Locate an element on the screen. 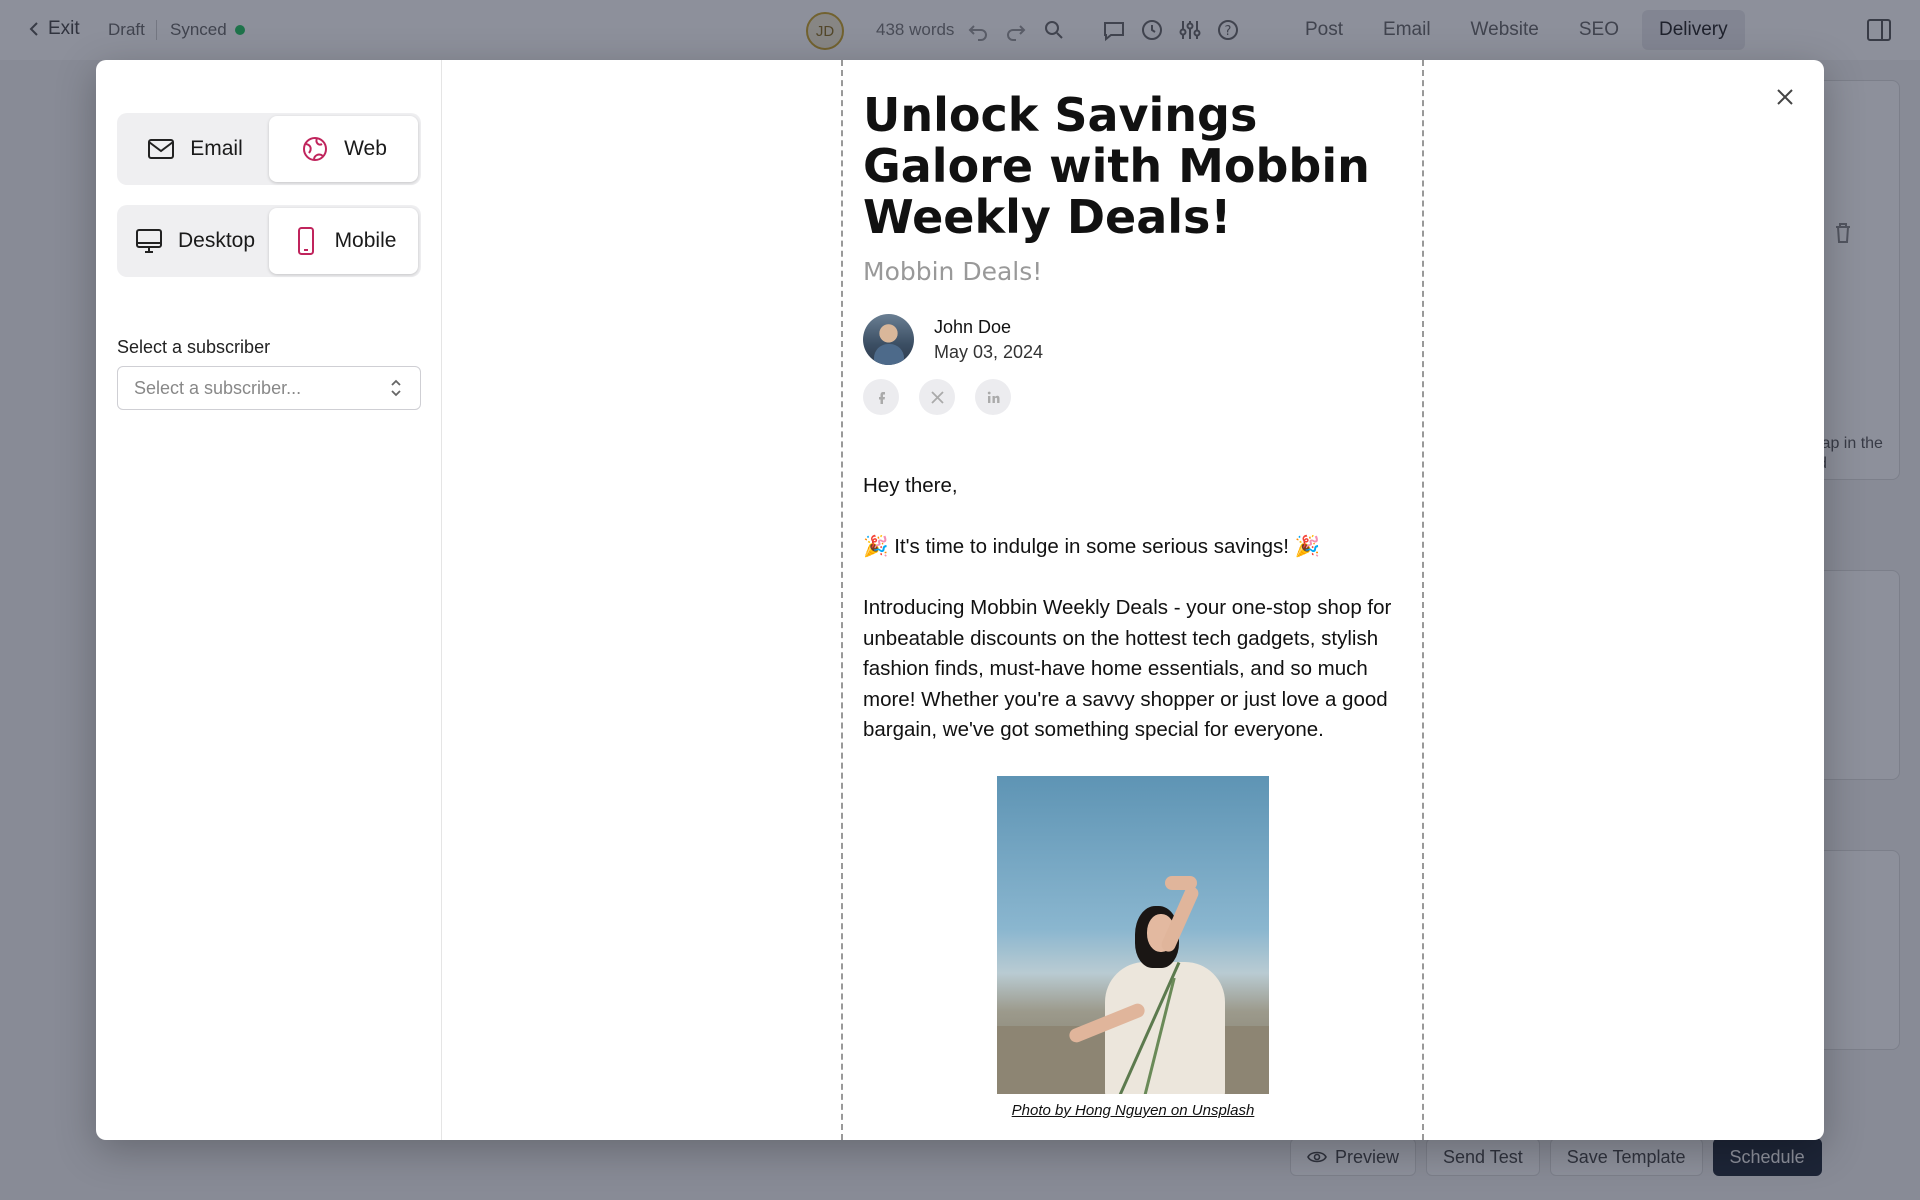 Image resolution: width=1920 pixels, height=1200 pixels. globe-icon is located at coordinates (315, 149).